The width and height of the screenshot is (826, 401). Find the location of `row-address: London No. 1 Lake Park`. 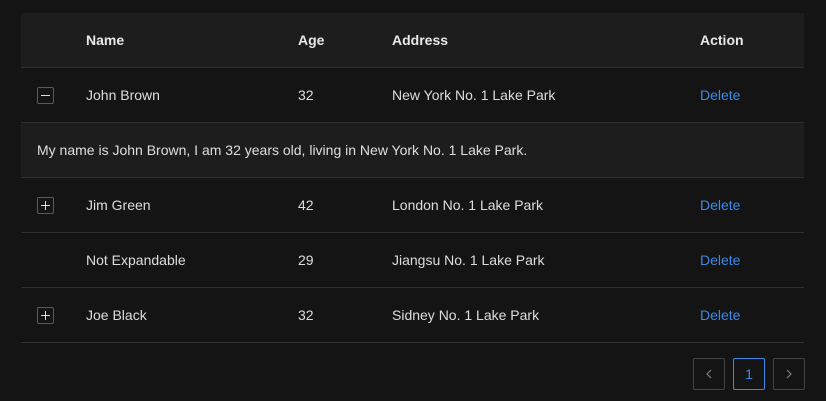

row-address: London No. 1 Lake Park is located at coordinates (467, 205).